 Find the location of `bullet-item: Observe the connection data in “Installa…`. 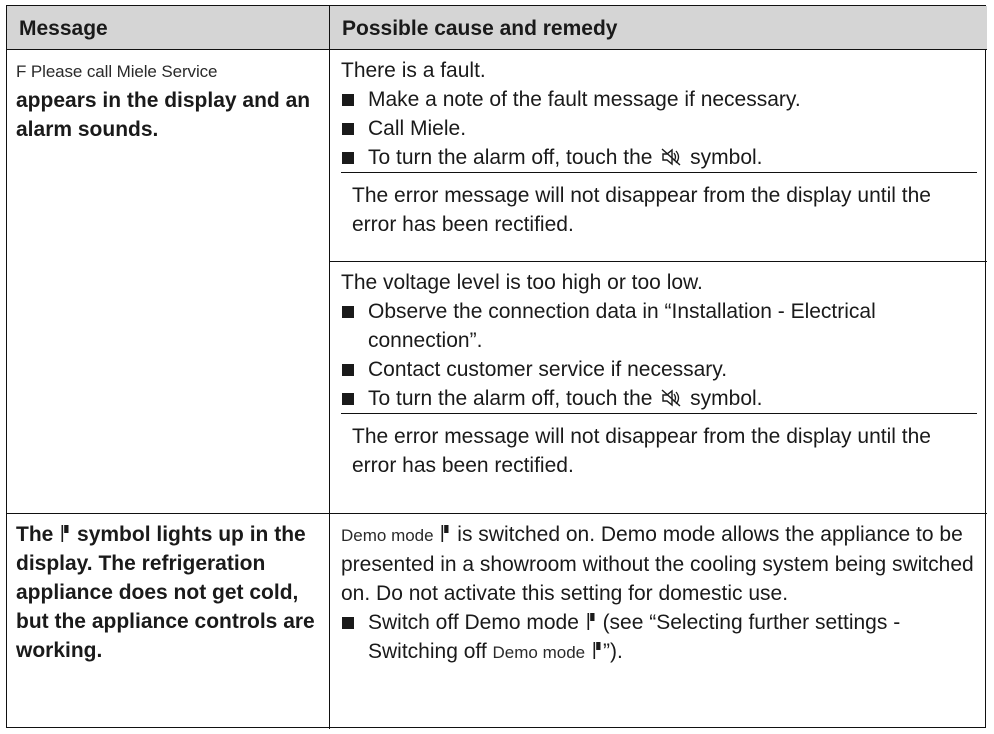

bullet-item: Observe the connection data in “Installa… is located at coordinates (659, 326).